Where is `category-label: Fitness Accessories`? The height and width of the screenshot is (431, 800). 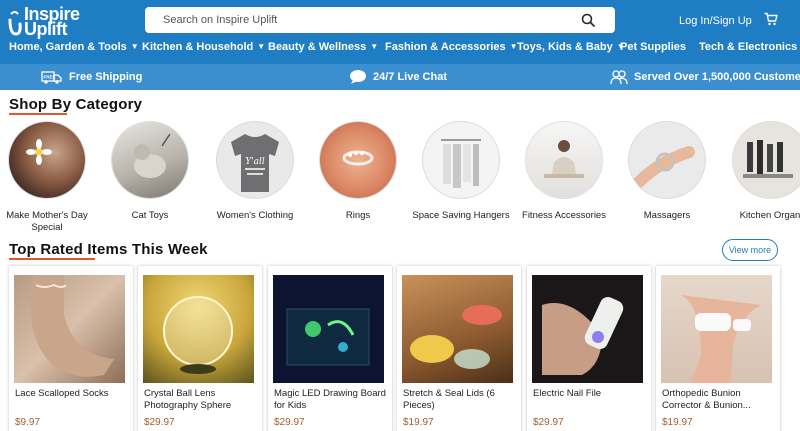
category-label: Fitness Accessories is located at coordinates (564, 215).